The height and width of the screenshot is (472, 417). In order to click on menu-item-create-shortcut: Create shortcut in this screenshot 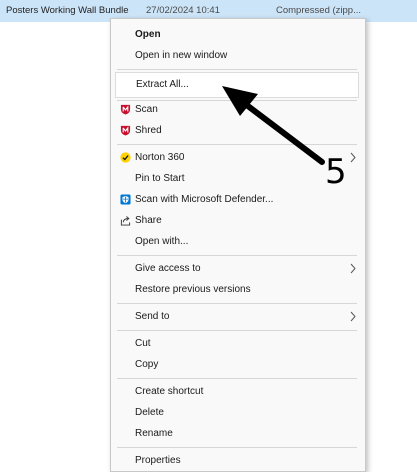, I will do `click(238, 391)`.